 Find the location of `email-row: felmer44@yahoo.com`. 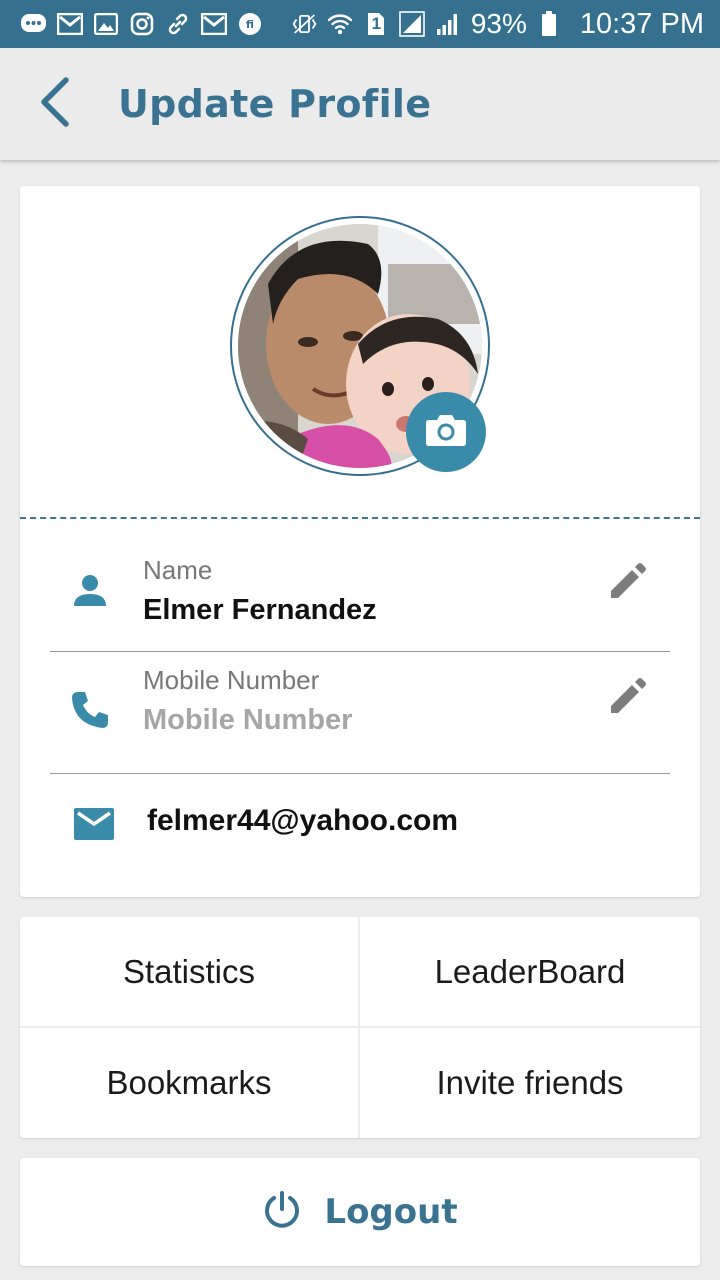

email-row: felmer44@yahoo.com is located at coordinates (360, 834).